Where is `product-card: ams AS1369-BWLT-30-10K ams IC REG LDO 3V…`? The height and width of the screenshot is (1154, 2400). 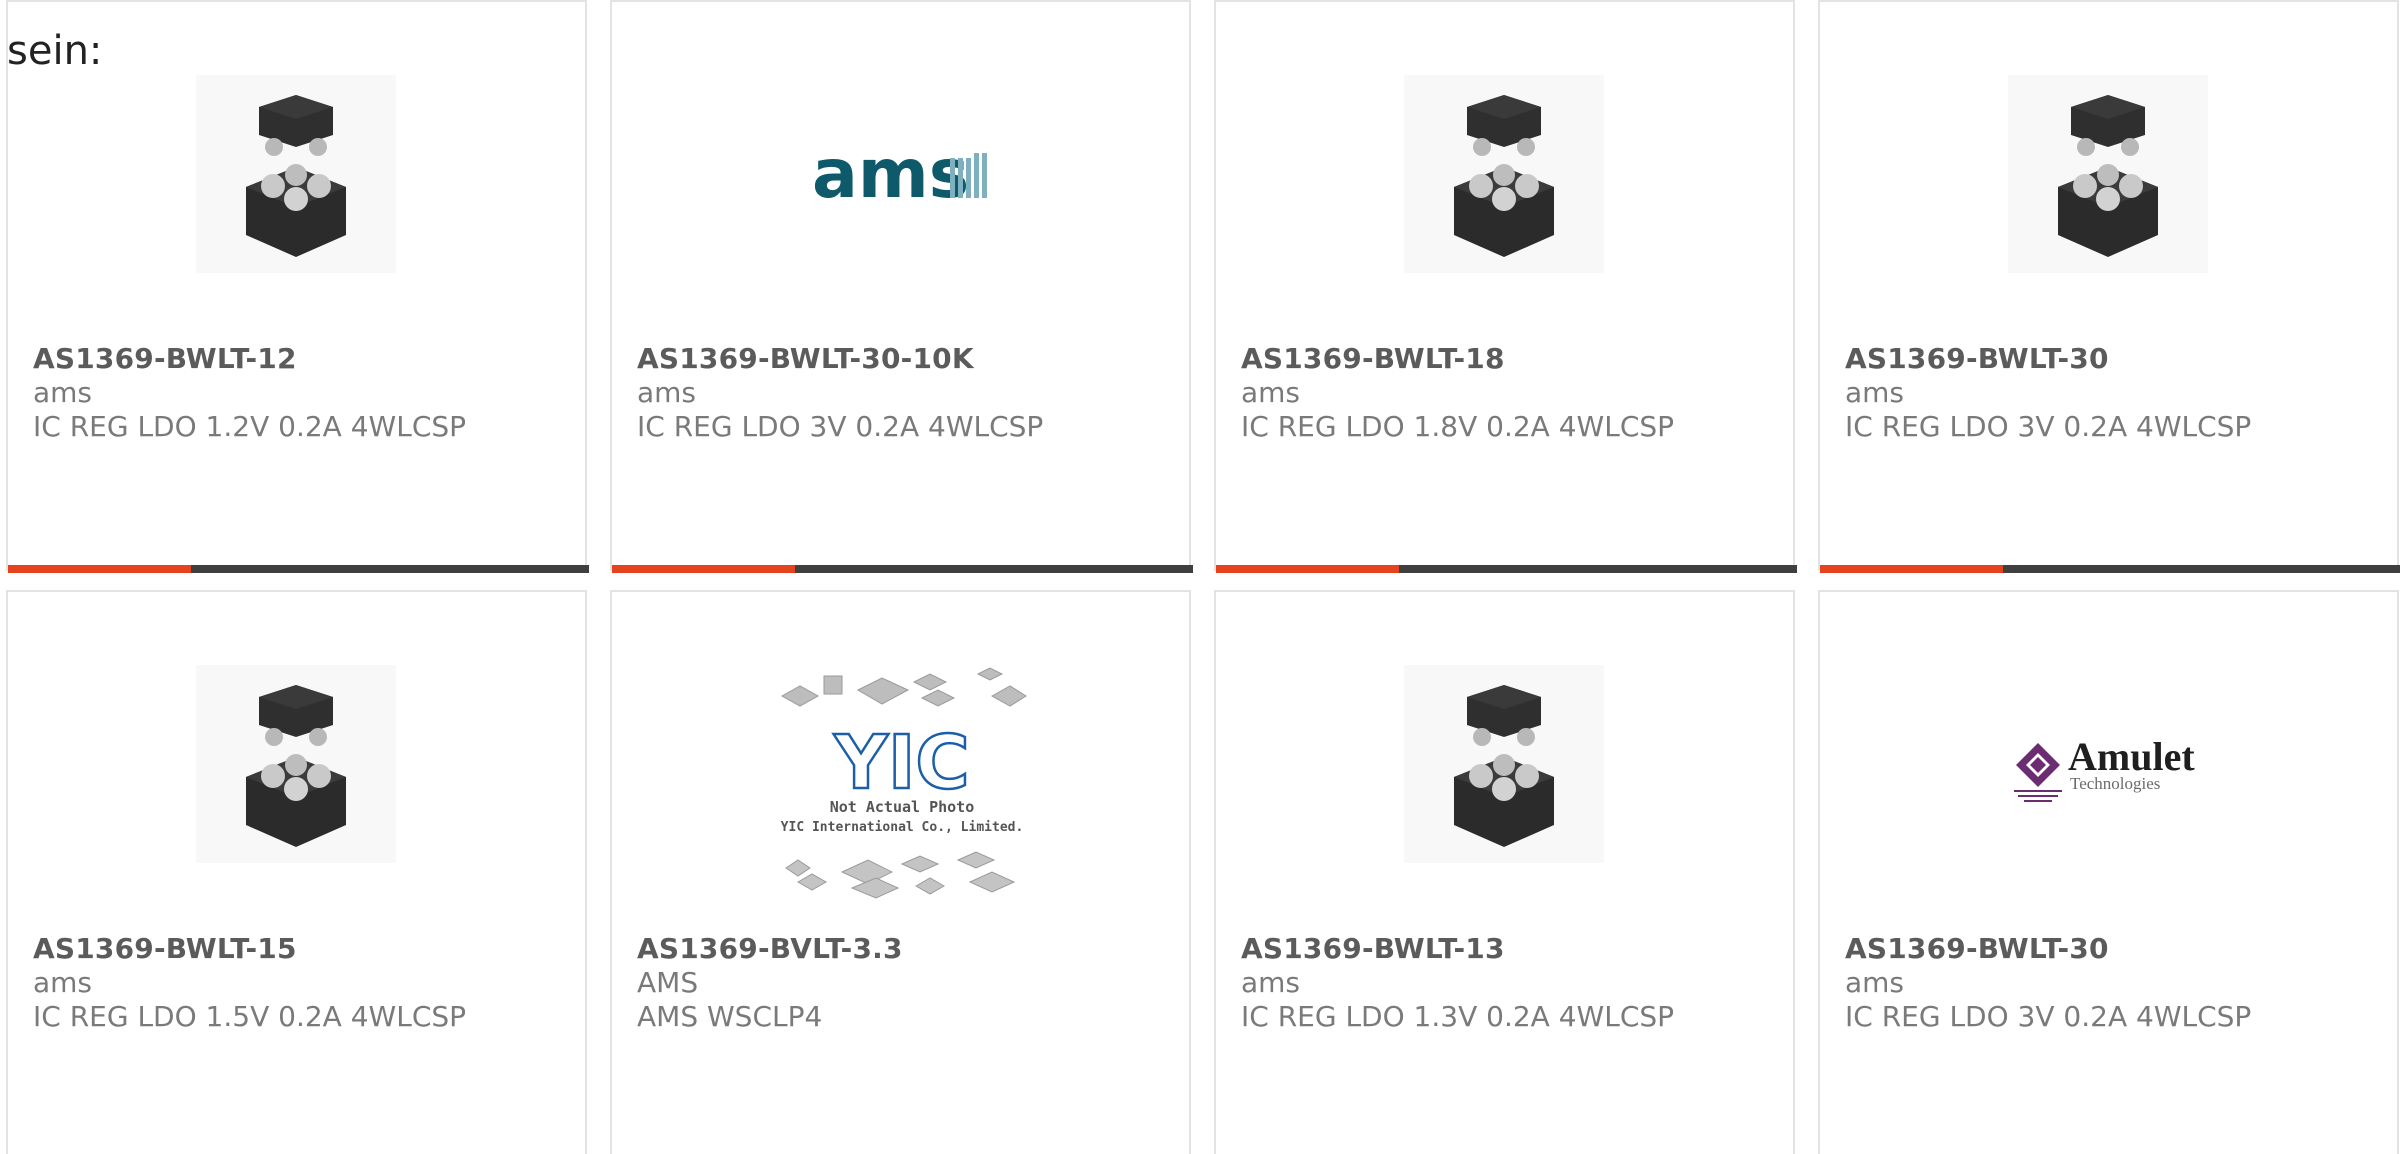 product-card: ams AS1369-BWLT-30-10K ams IC REG LDO 3V… is located at coordinates (901, 286).